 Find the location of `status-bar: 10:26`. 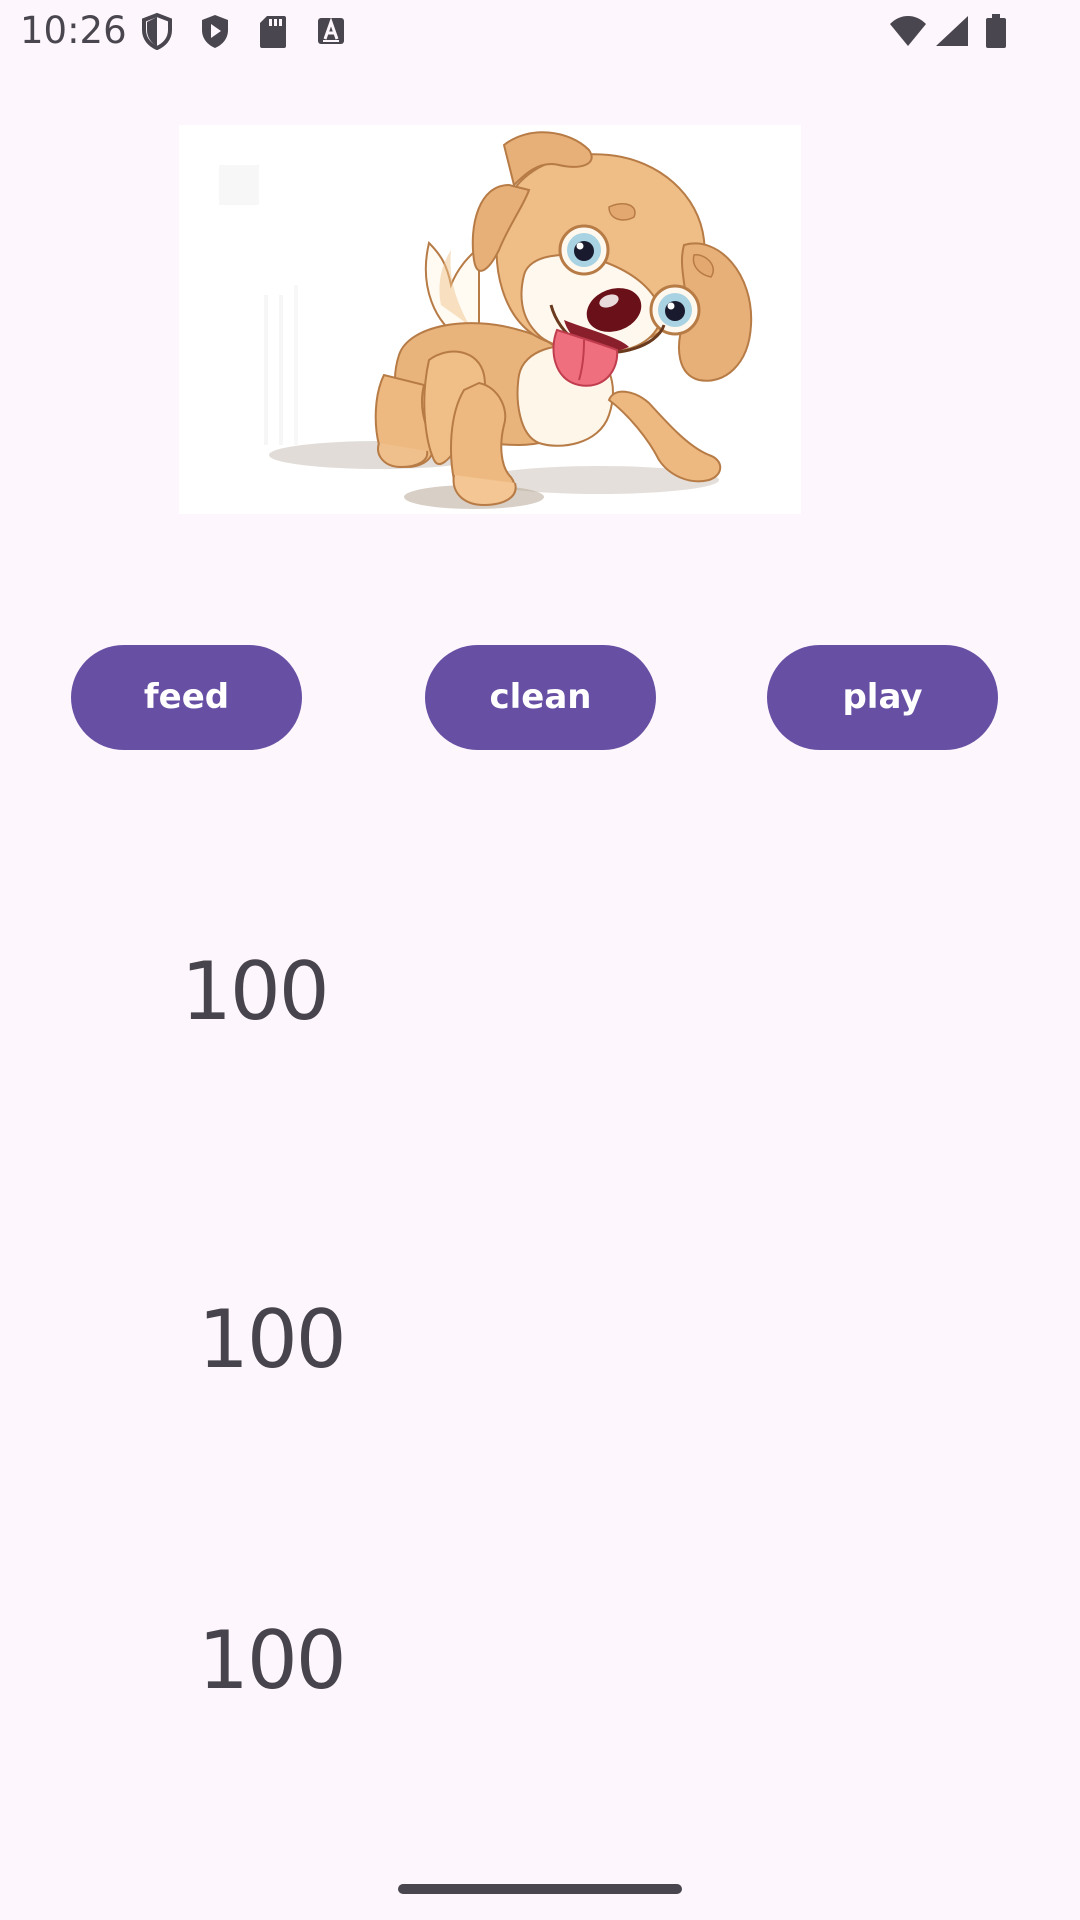

status-bar: 10:26 is located at coordinates (540, 31).